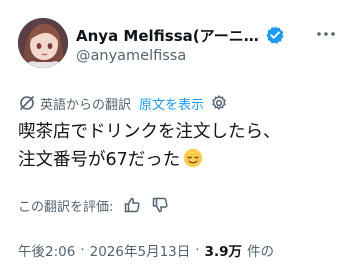 The image size is (350, 268). Describe the element at coordinates (171, 103) in the screenshot. I see `show-original-link: 原文を表示` at that location.